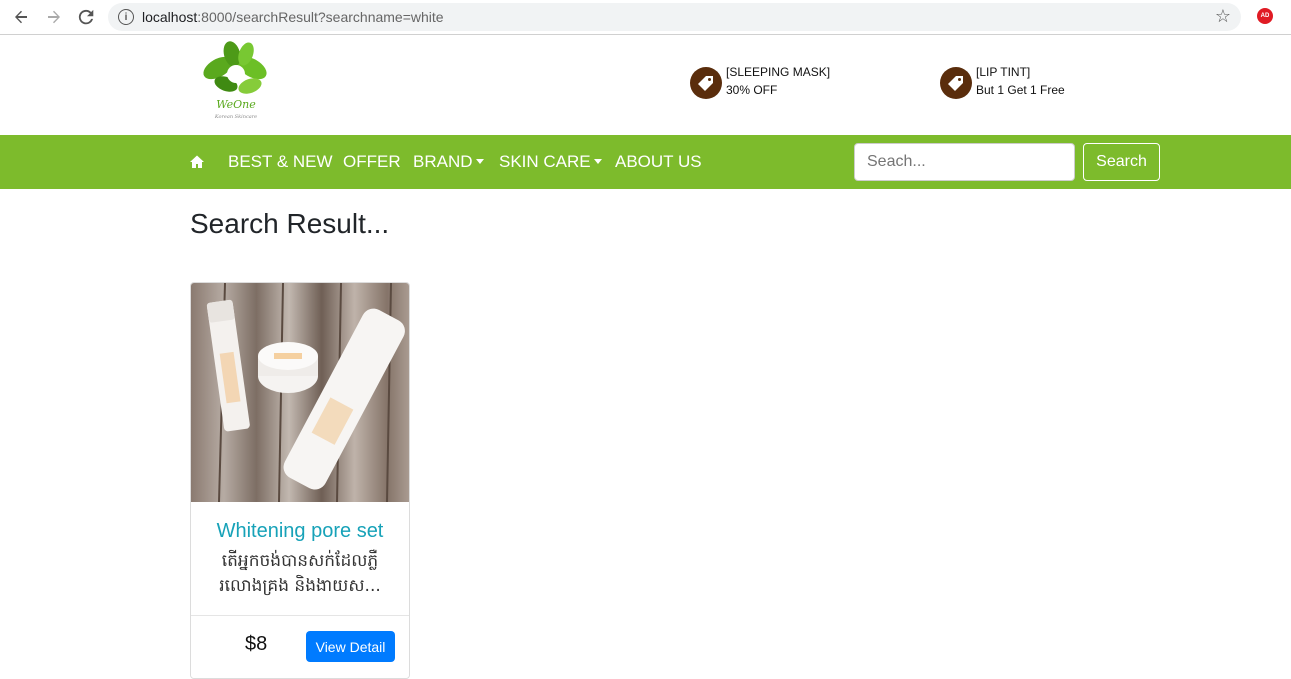 The height and width of the screenshot is (679, 1291). I want to click on url-path: :8000/searchResult?searchname=white, so click(320, 17).